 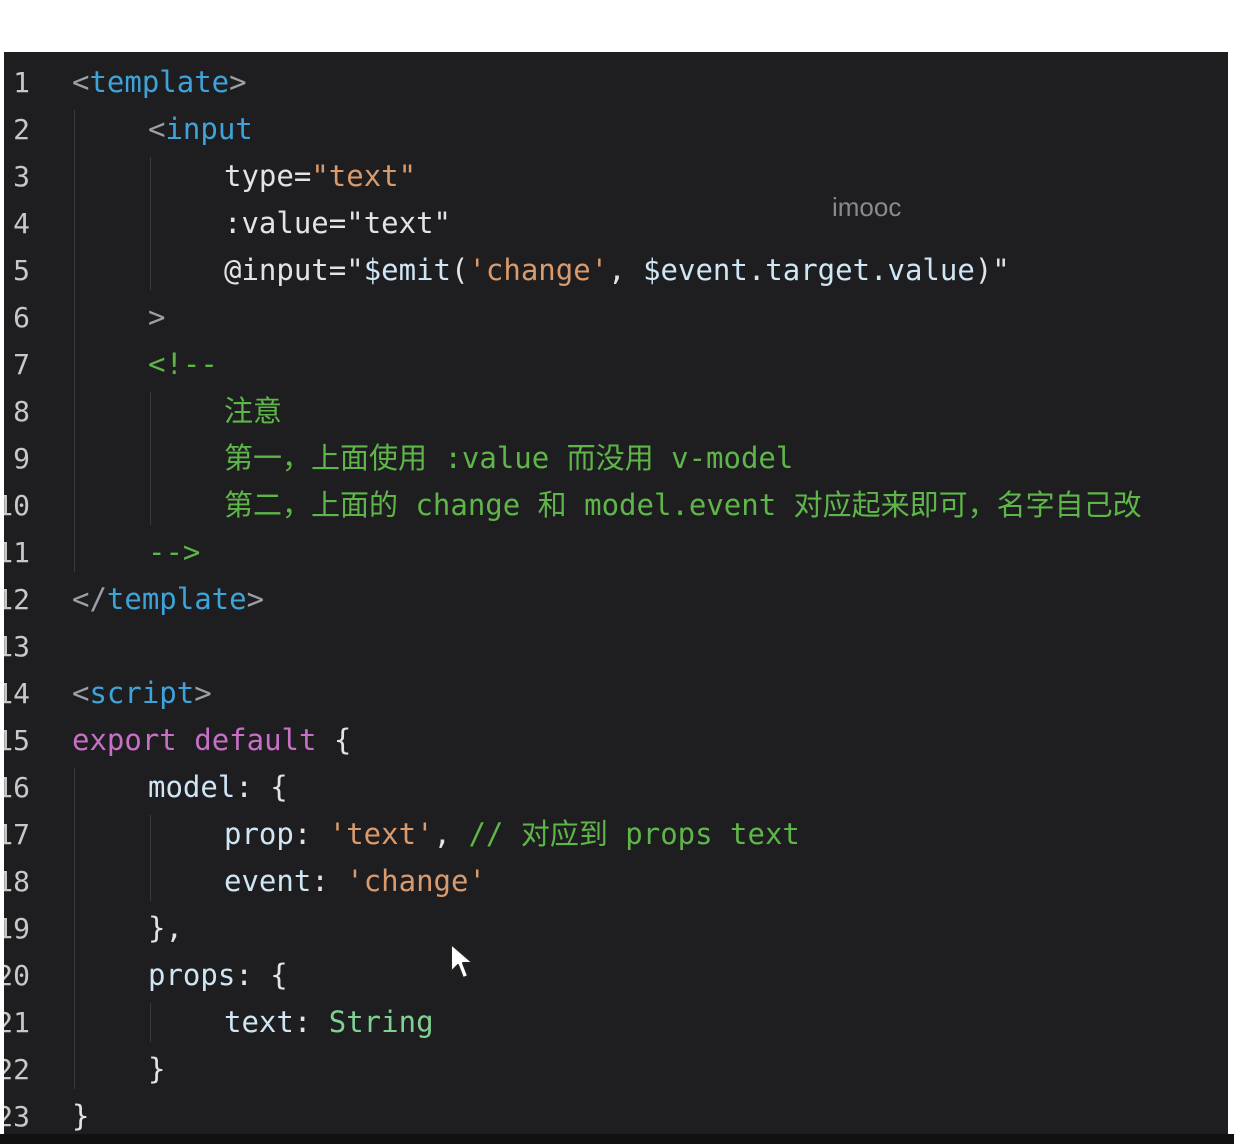 I want to click on line-number: 1, so click(x=21, y=82).